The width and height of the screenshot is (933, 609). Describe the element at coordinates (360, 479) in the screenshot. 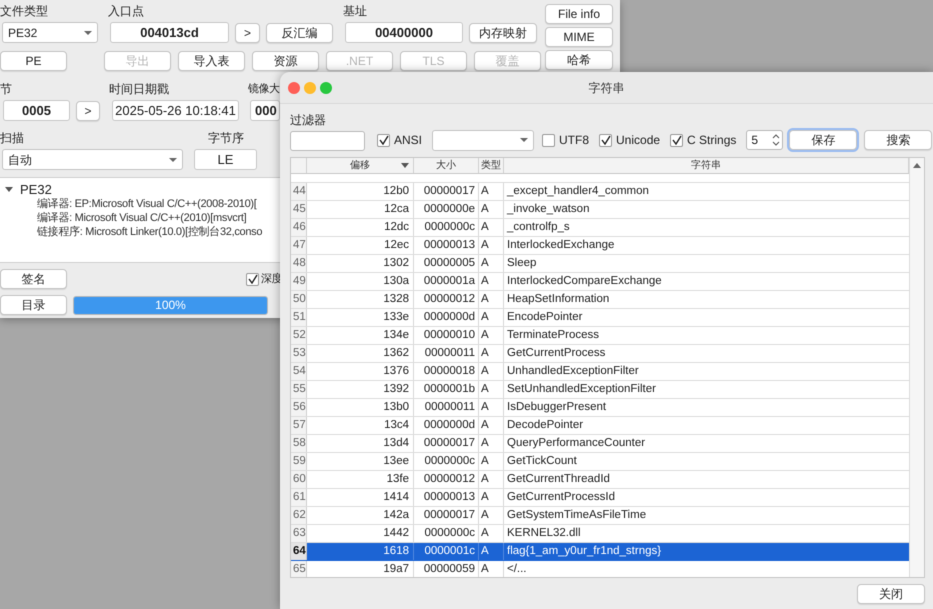

I see `table-cell: 13fe` at that location.